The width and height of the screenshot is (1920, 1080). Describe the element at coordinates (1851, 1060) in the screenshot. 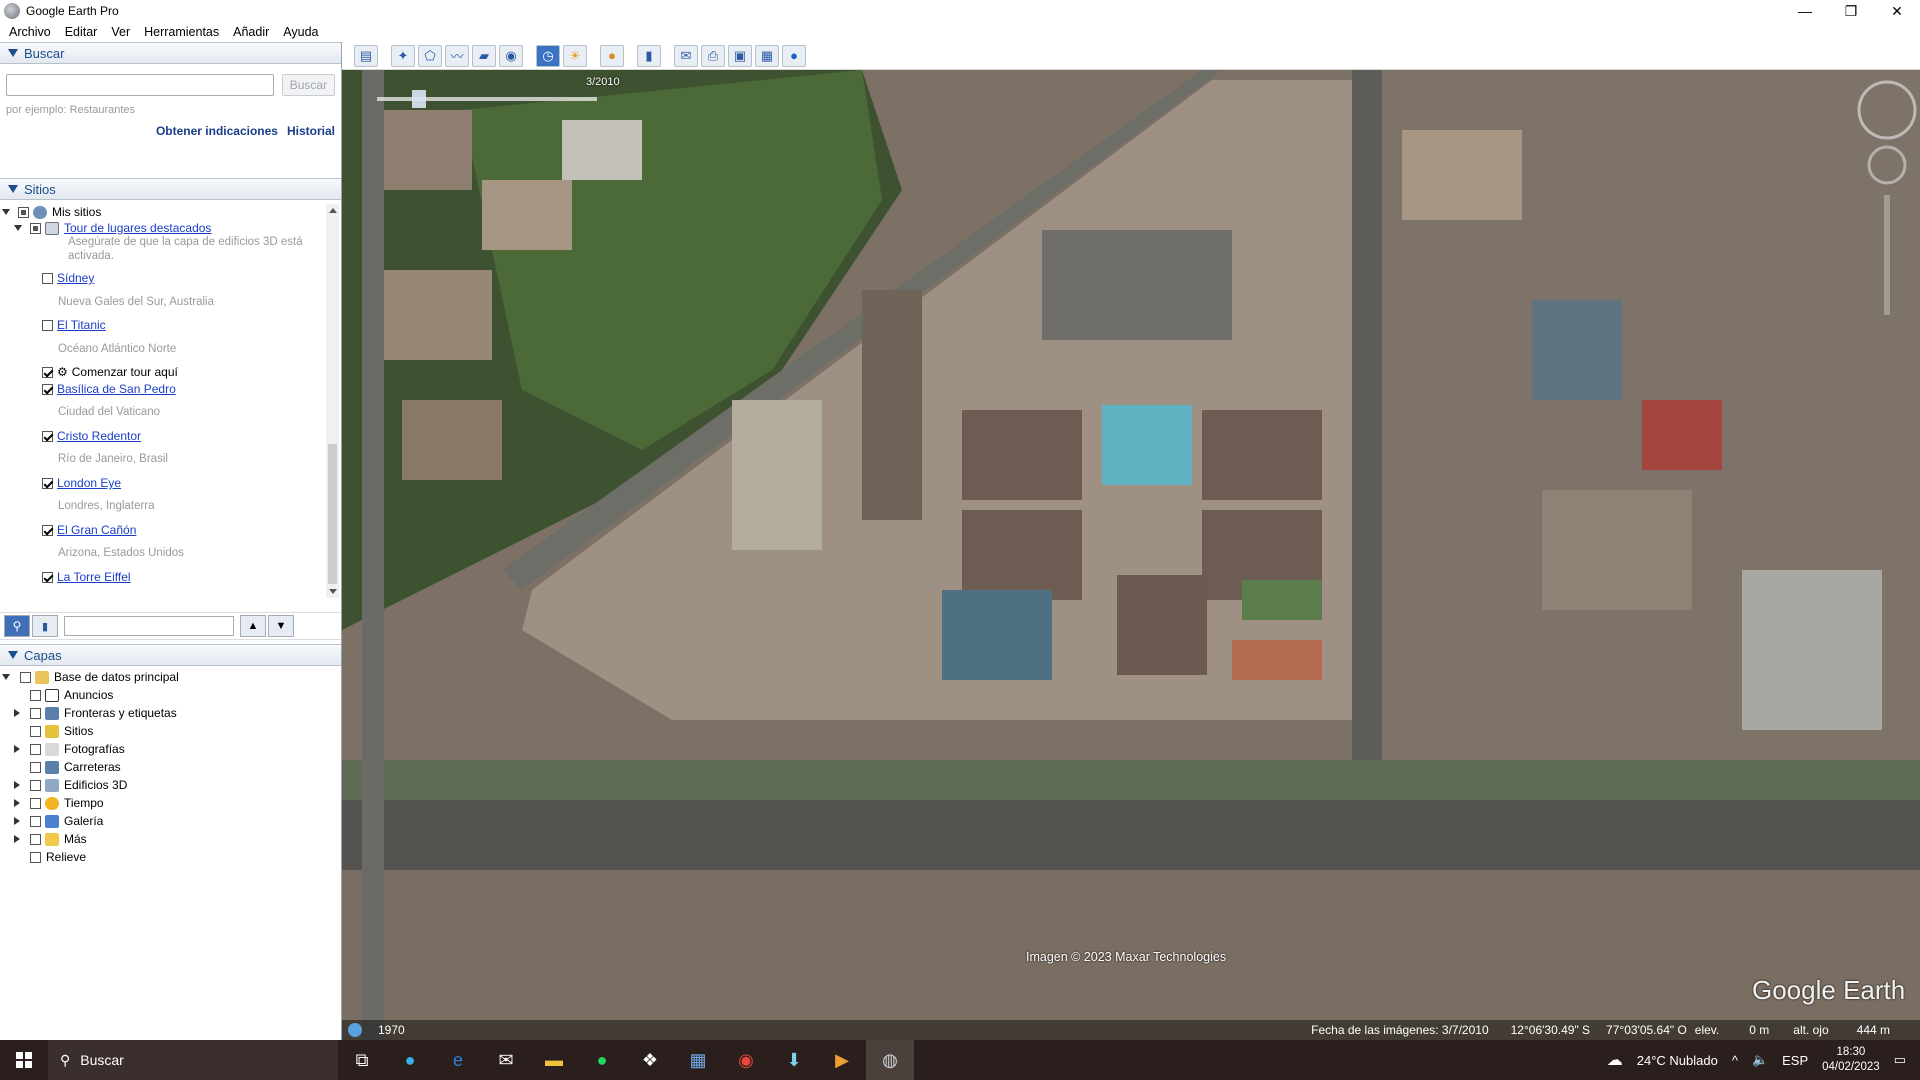

I see `clock: 18:30 04/02/2023` at that location.